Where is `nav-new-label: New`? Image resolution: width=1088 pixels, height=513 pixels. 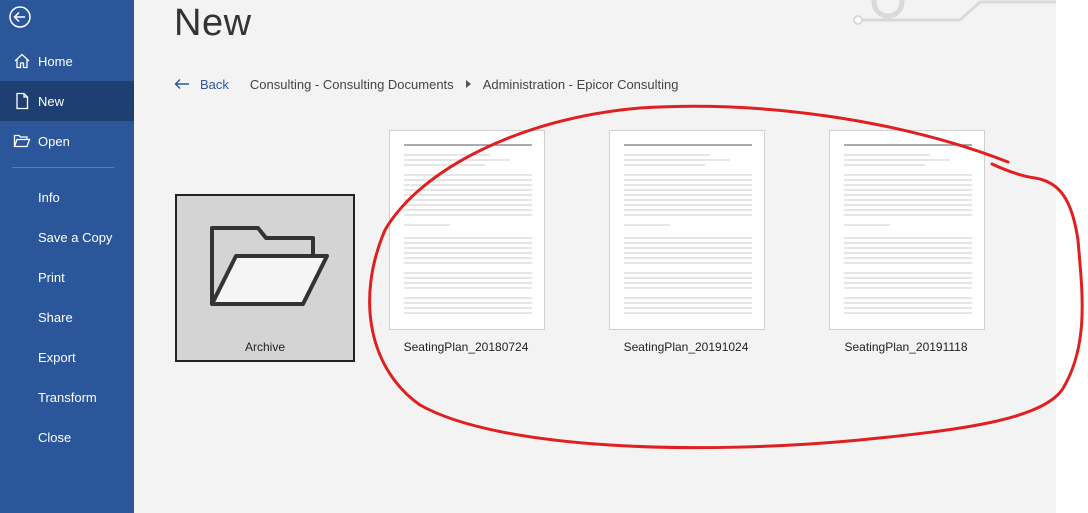 nav-new-label: New is located at coordinates (51, 101).